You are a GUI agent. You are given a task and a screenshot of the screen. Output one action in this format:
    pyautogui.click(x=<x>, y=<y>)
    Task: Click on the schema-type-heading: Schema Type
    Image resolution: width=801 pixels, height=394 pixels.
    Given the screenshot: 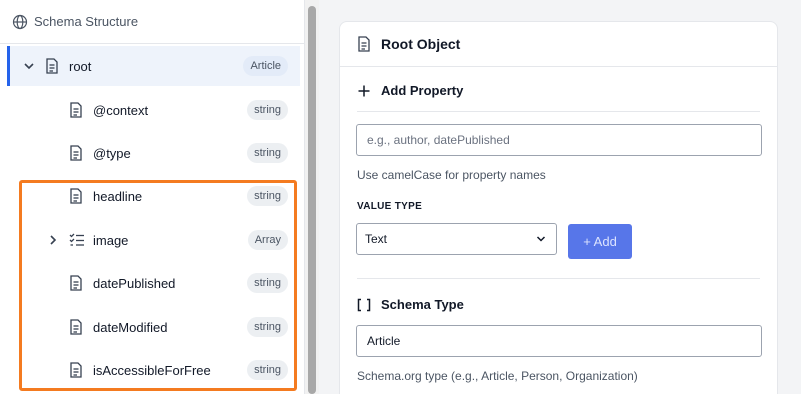 What is the action you would take?
    pyautogui.click(x=410, y=304)
    